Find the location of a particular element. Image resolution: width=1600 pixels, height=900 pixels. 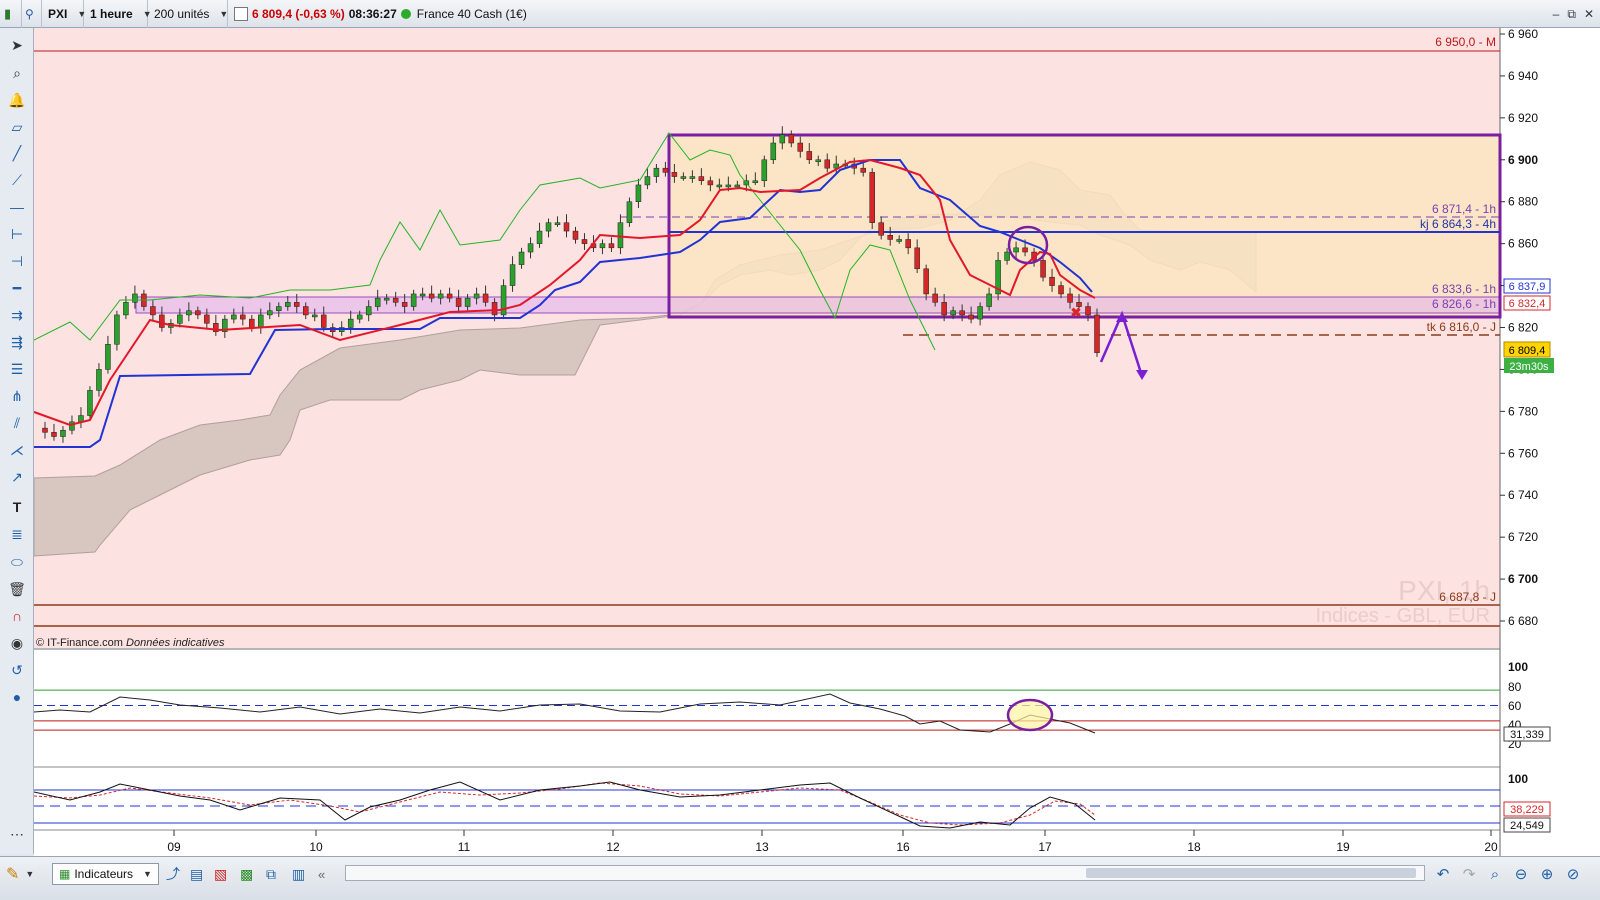

horizontal-line-icon: ━ is located at coordinates (17, 288).